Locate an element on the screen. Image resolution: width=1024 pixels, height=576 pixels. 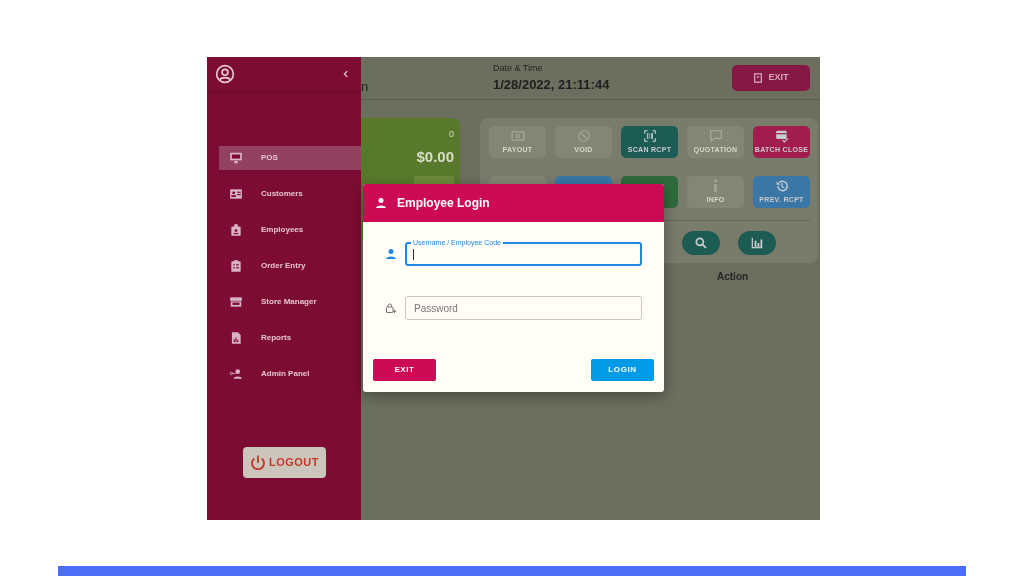
sidebar-item: POS is located at coordinates (290, 158).